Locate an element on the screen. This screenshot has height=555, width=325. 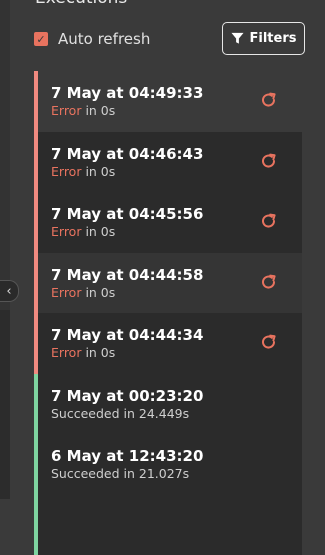
execution-row: 7 May at 04:46:43Error in 0s is located at coordinates (168, 162).